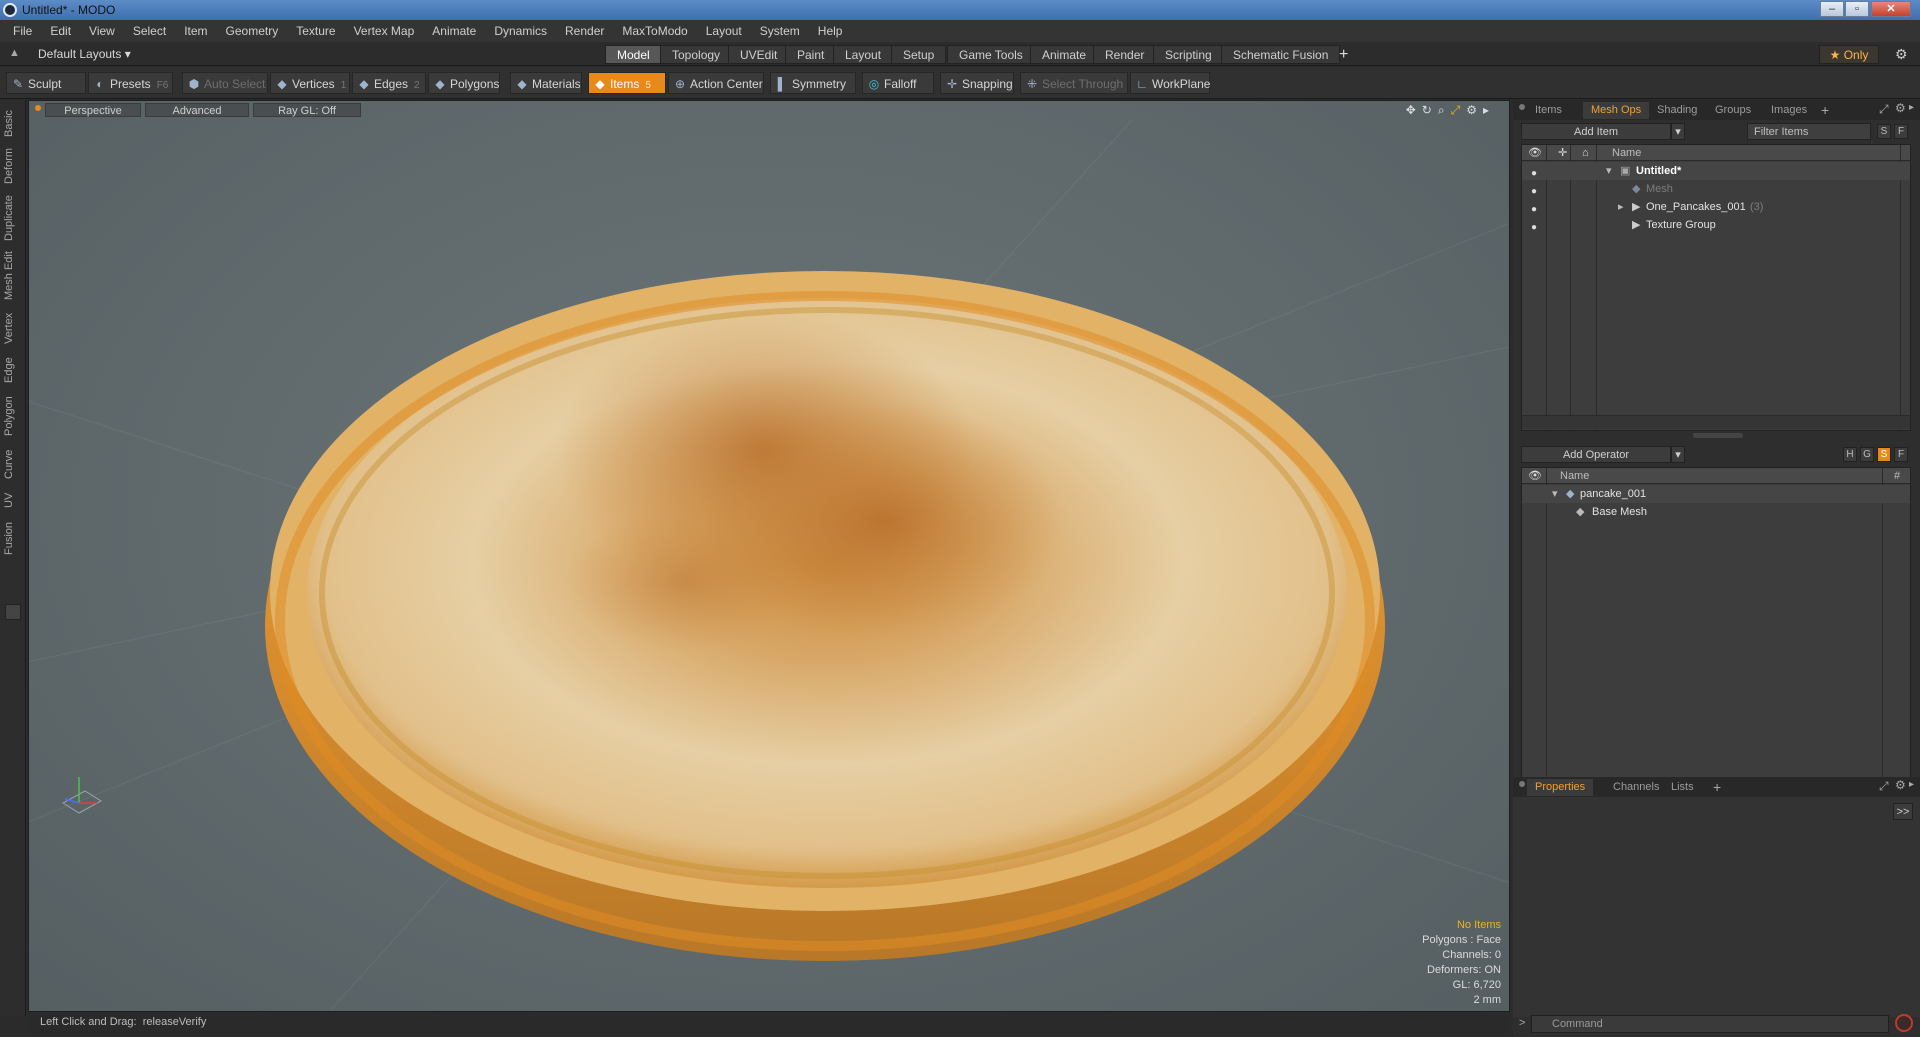  I want to click on menu-item: Item, so click(195, 31).